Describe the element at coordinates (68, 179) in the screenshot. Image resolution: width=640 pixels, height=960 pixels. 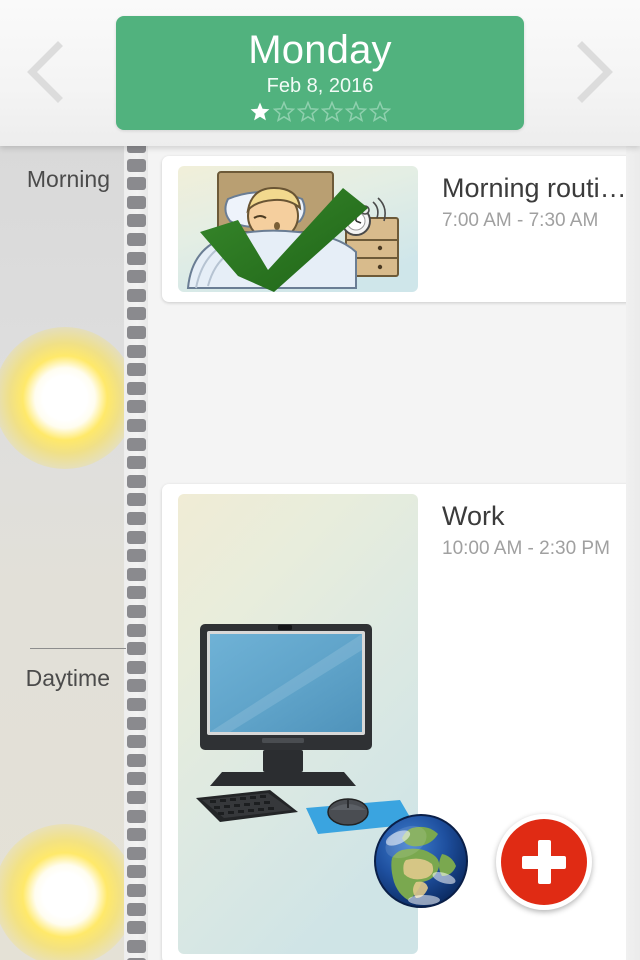
I see `period-label-morning: Morning` at that location.